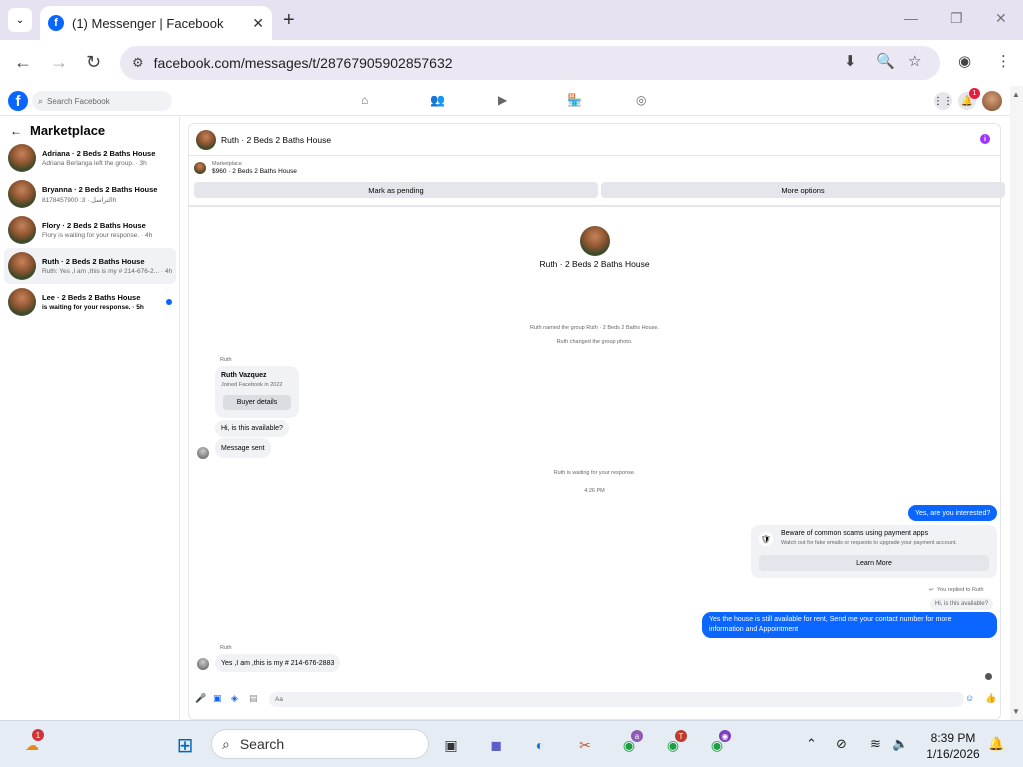  What do you see at coordinates (1016, 403) in the screenshot?
I see `page-scrollbar` at bounding box center [1016, 403].